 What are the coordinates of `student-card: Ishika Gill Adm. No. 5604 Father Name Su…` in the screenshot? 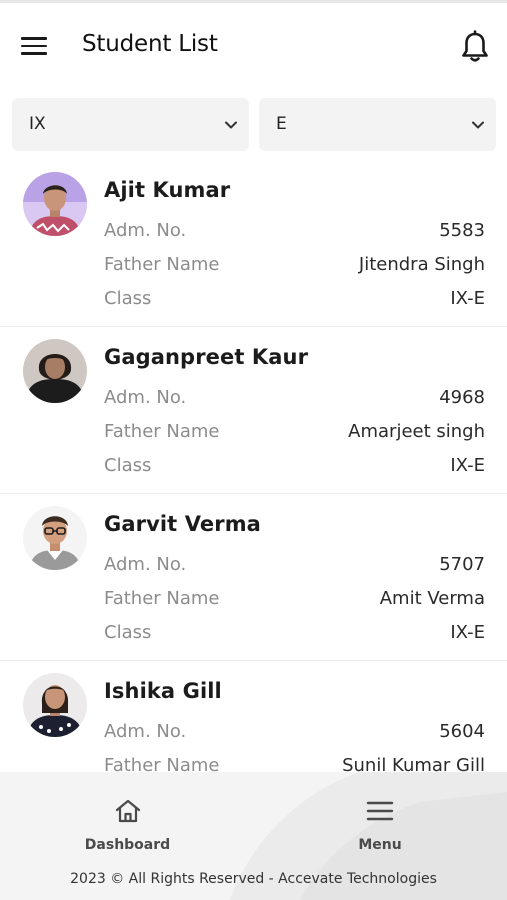 It's located at (253, 716).